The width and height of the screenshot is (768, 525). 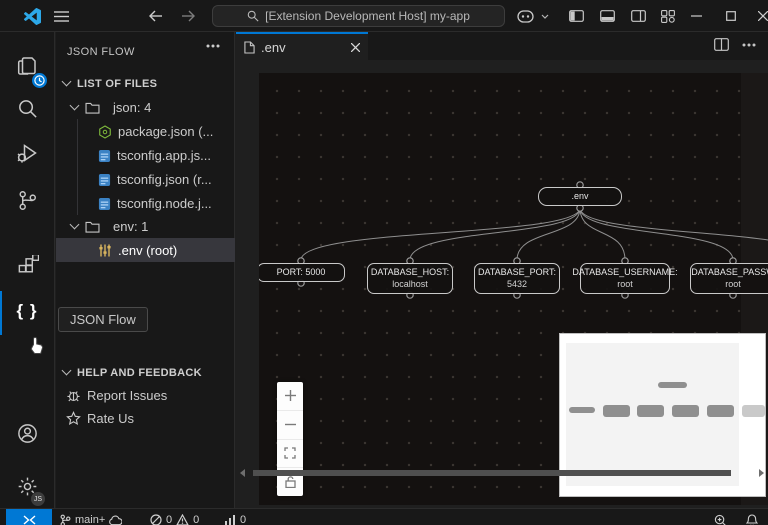 What do you see at coordinates (625, 278) in the screenshot?
I see `flow-node-database-username: DATABASE_USERNAME: root` at bounding box center [625, 278].